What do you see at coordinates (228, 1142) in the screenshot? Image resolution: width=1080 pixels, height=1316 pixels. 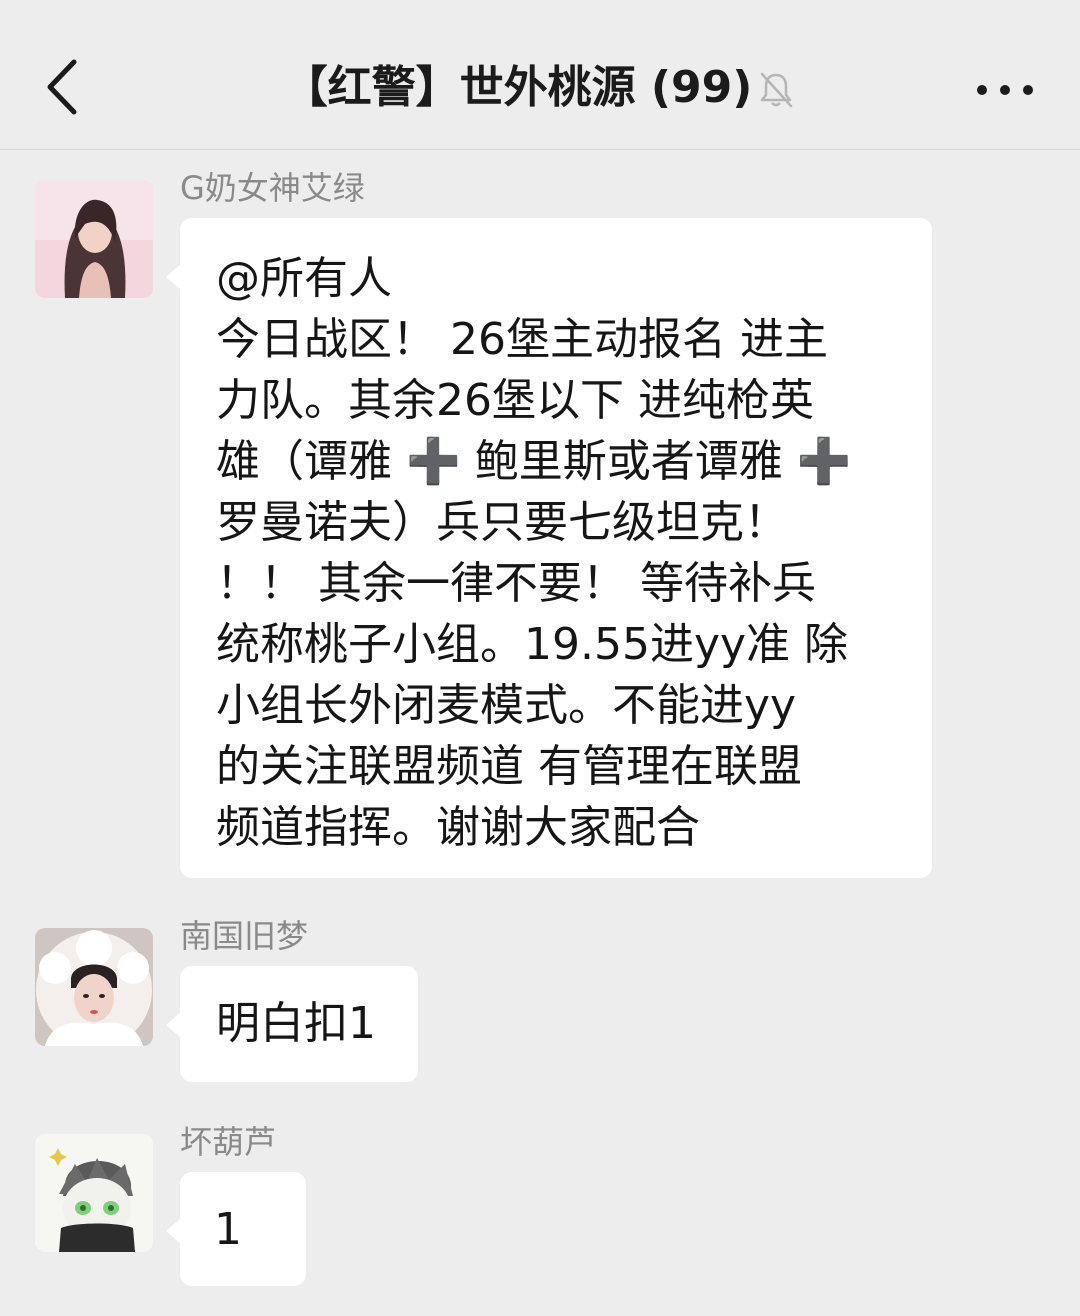 I see `sender-name: 坏葫芦` at bounding box center [228, 1142].